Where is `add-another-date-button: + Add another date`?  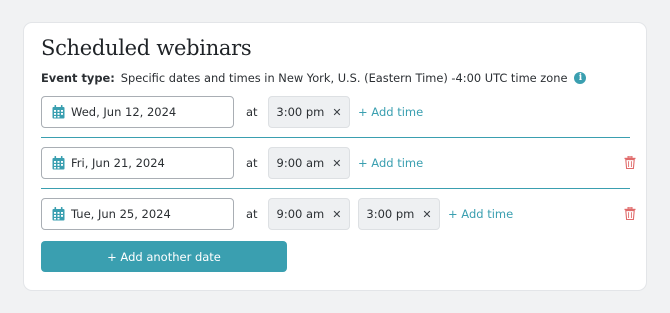 add-another-date-button: + Add another date is located at coordinates (164, 256).